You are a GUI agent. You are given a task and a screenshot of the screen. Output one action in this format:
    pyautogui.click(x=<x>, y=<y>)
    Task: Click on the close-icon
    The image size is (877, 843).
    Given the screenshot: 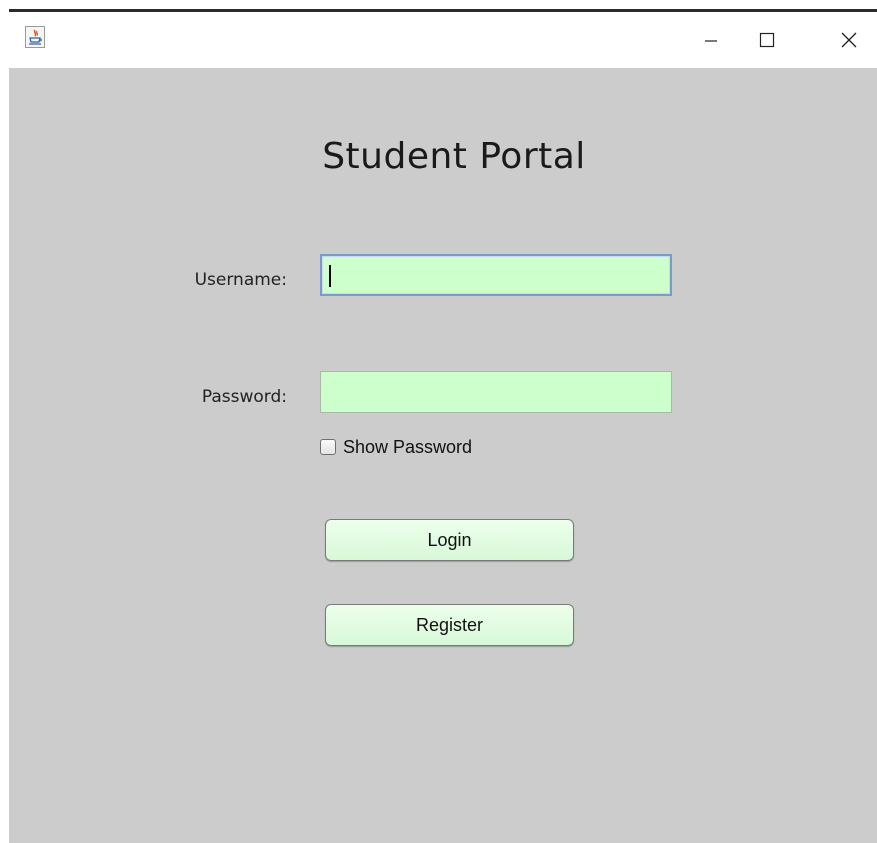 What is the action you would take?
    pyautogui.click(x=849, y=40)
    